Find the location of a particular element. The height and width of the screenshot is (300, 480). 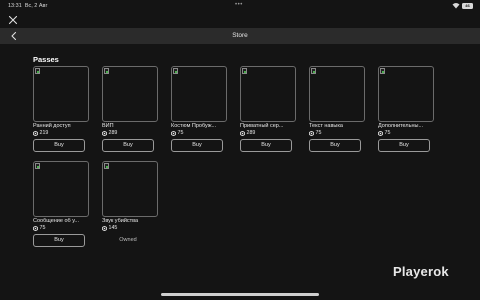

pass-card: Сообщение об у... 75 Buy is located at coordinates (62, 204).